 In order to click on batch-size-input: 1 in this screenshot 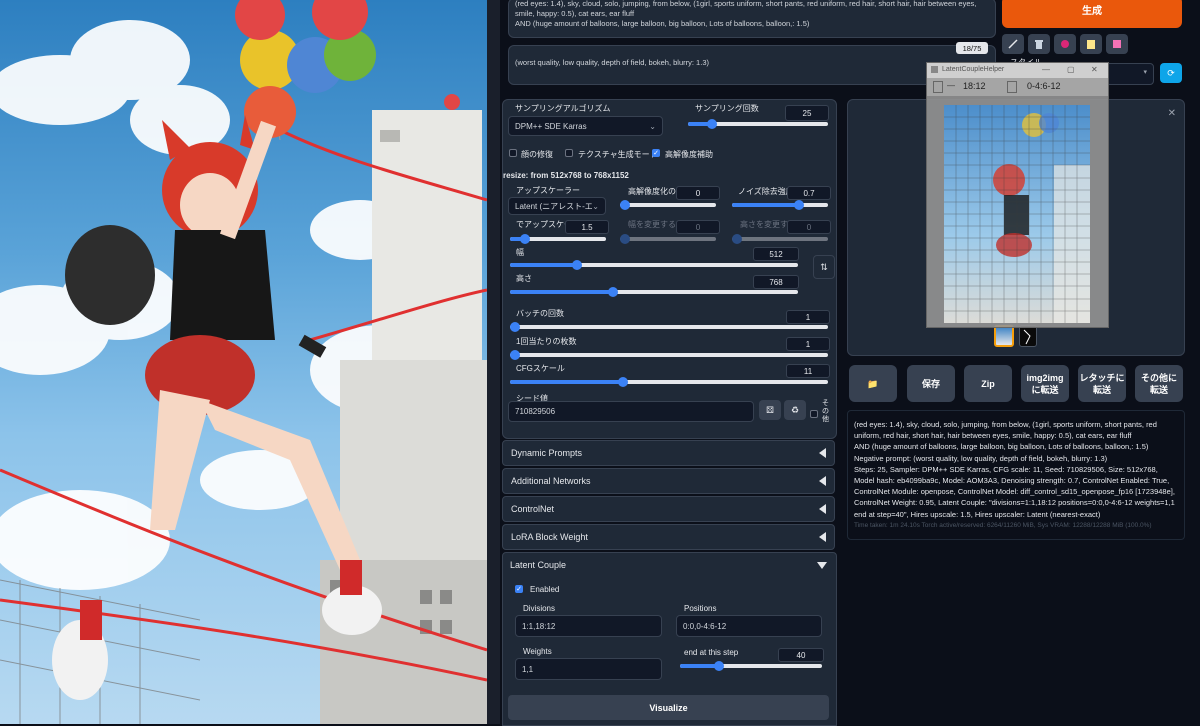, I will do `click(808, 344)`.